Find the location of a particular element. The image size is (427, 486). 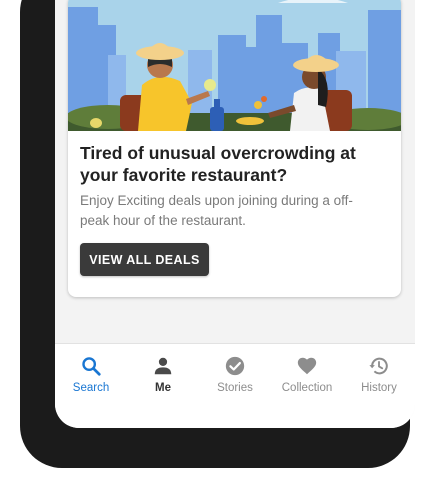

nav-label-stories: Stories is located at coordinates (235, 388).